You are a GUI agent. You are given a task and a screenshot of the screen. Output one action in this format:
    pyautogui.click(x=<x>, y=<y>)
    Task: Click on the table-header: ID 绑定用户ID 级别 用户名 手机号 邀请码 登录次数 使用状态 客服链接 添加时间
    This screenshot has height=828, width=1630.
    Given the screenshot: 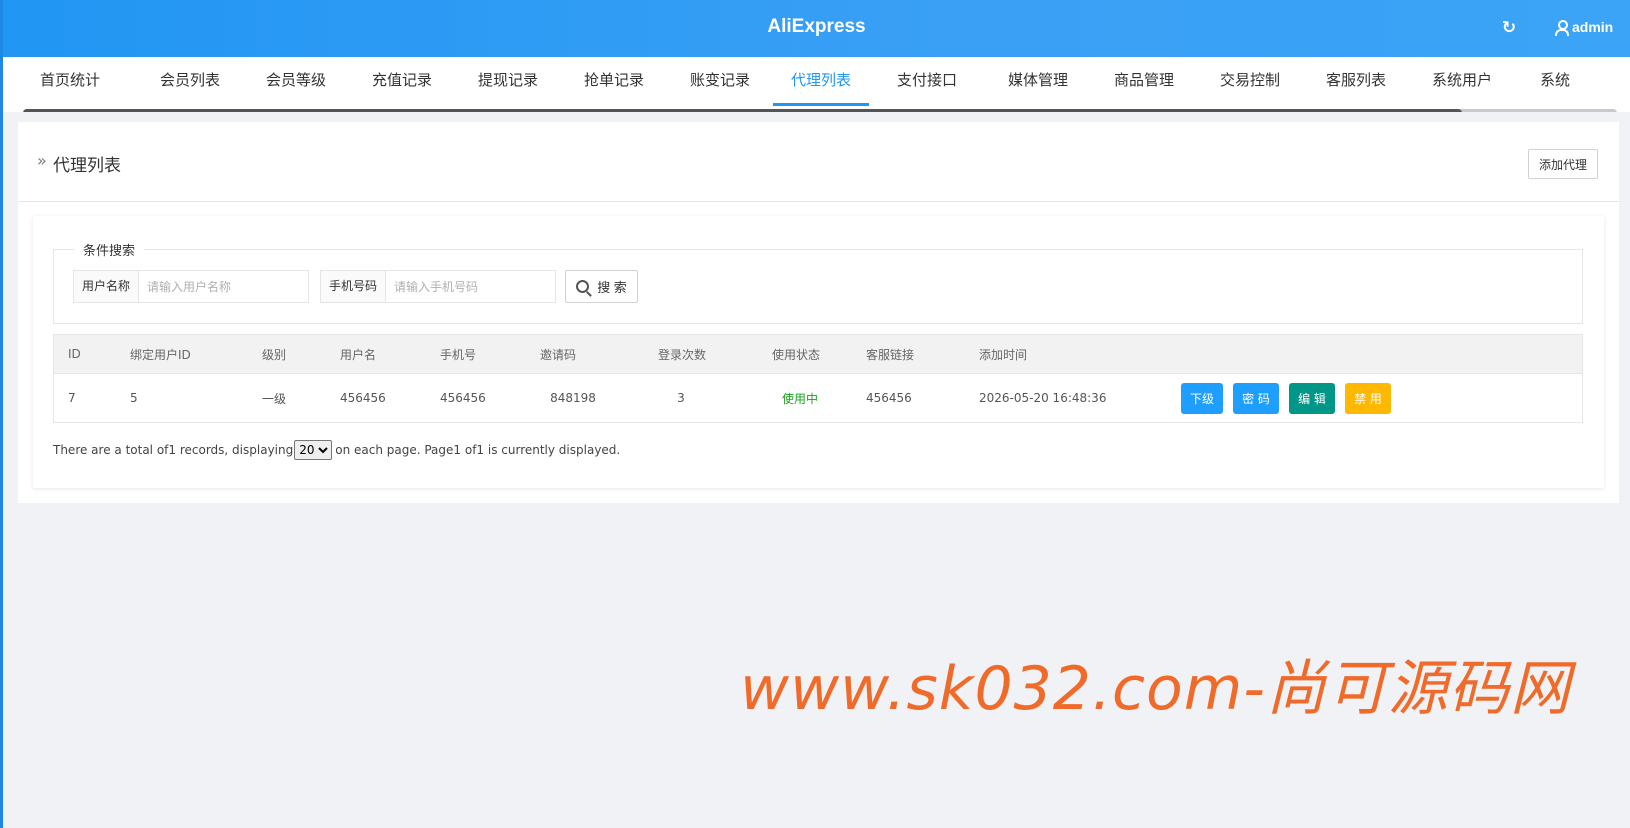 What is the action you would take?
    pyautogui.click(x=818, y=354)
    